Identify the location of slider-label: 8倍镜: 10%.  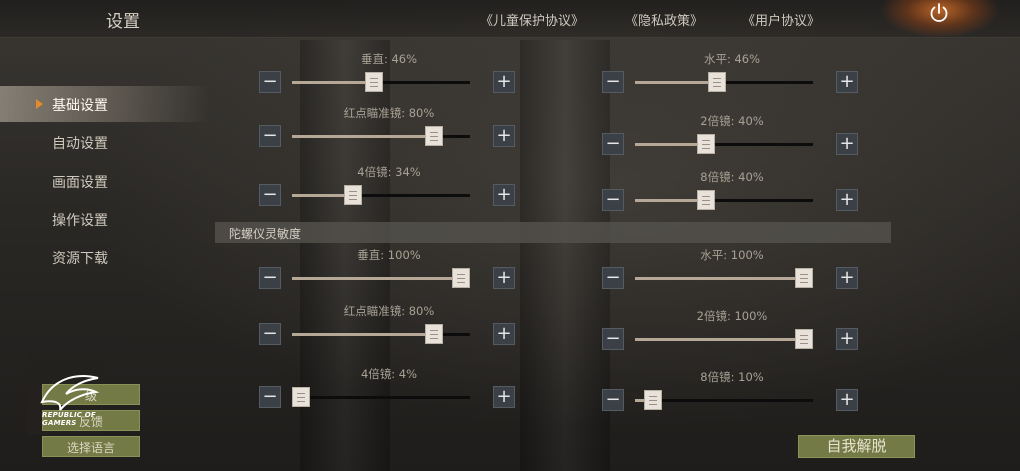
(732, 377).